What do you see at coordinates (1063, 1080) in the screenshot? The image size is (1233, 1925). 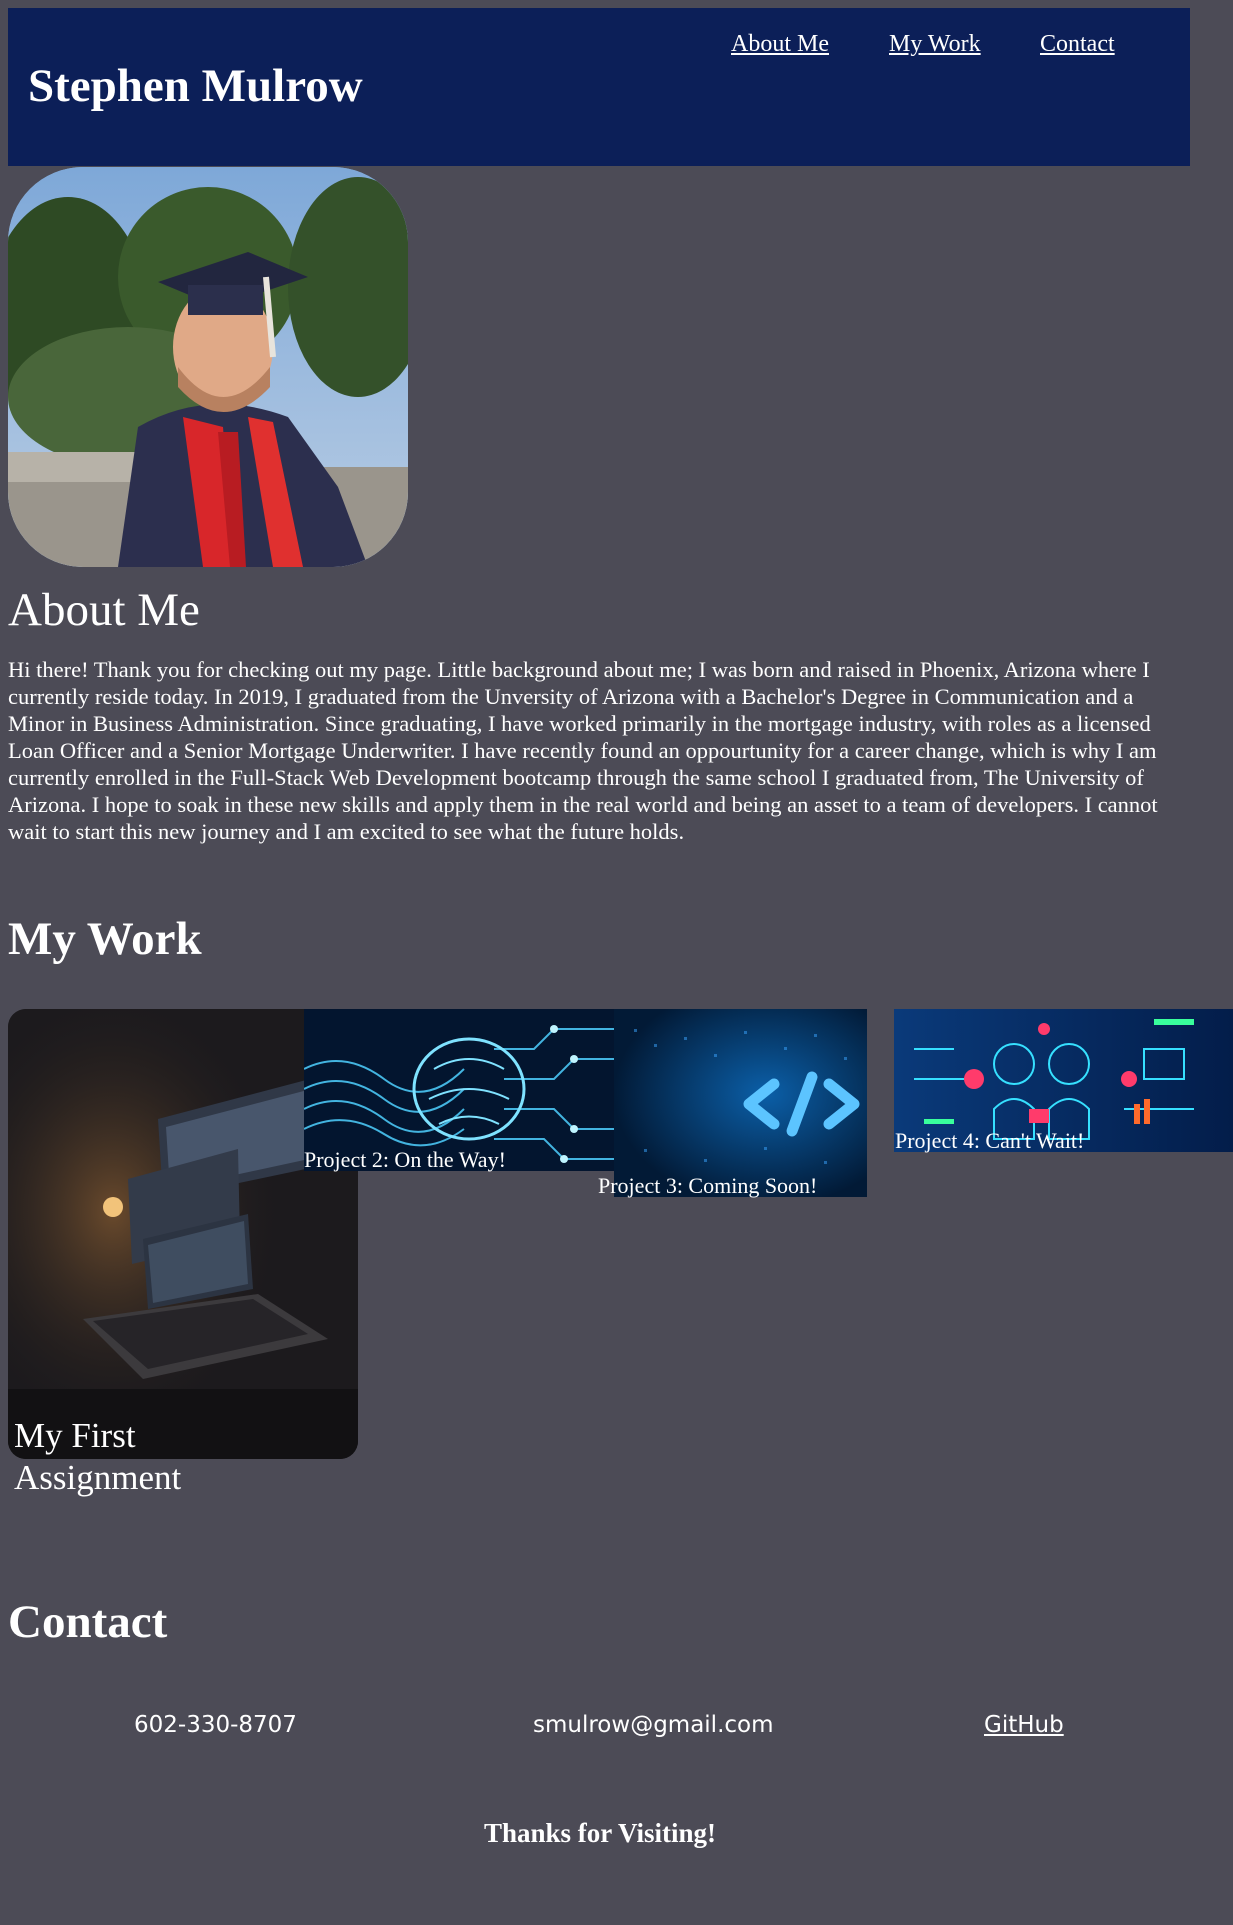 I see `project-card-4: Project 4: Can't Wait!` at bounding box center [1063, 1080].